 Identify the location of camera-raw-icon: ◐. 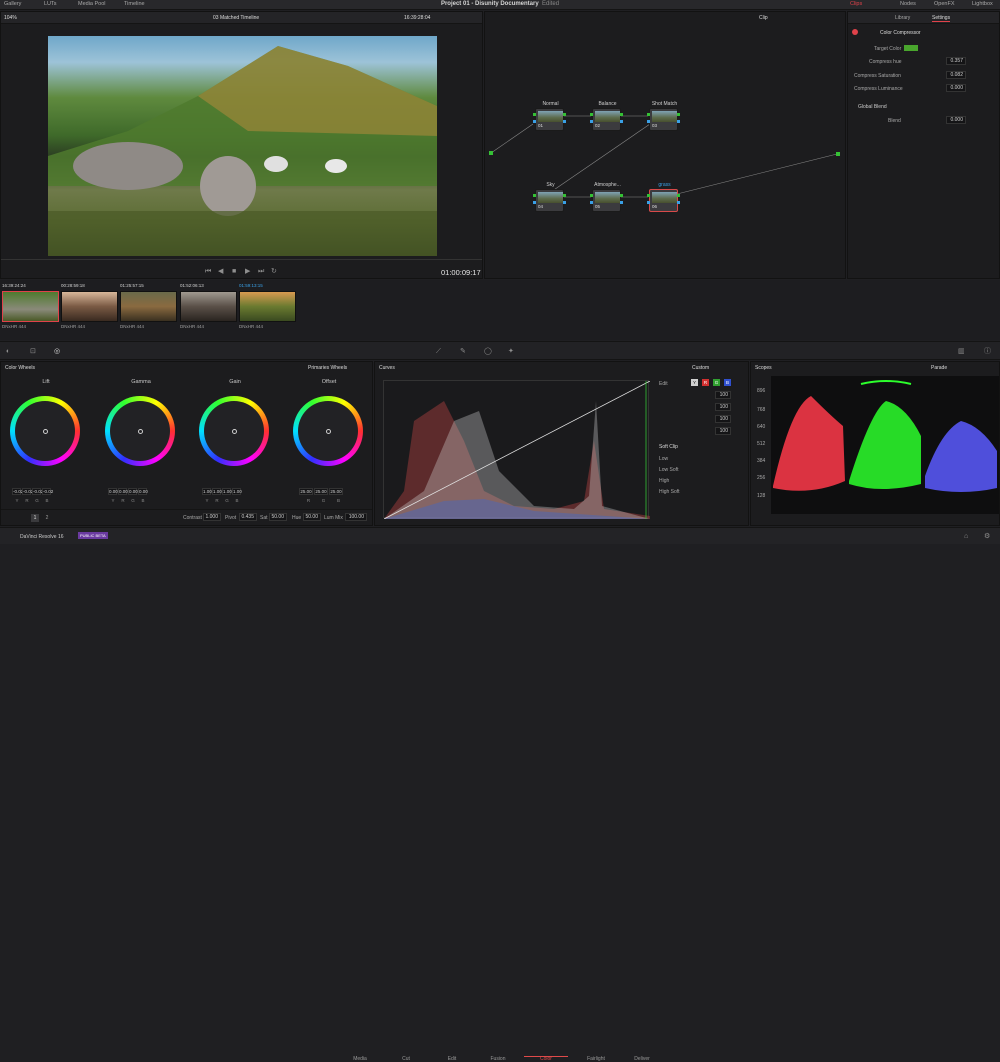
(8, 351).